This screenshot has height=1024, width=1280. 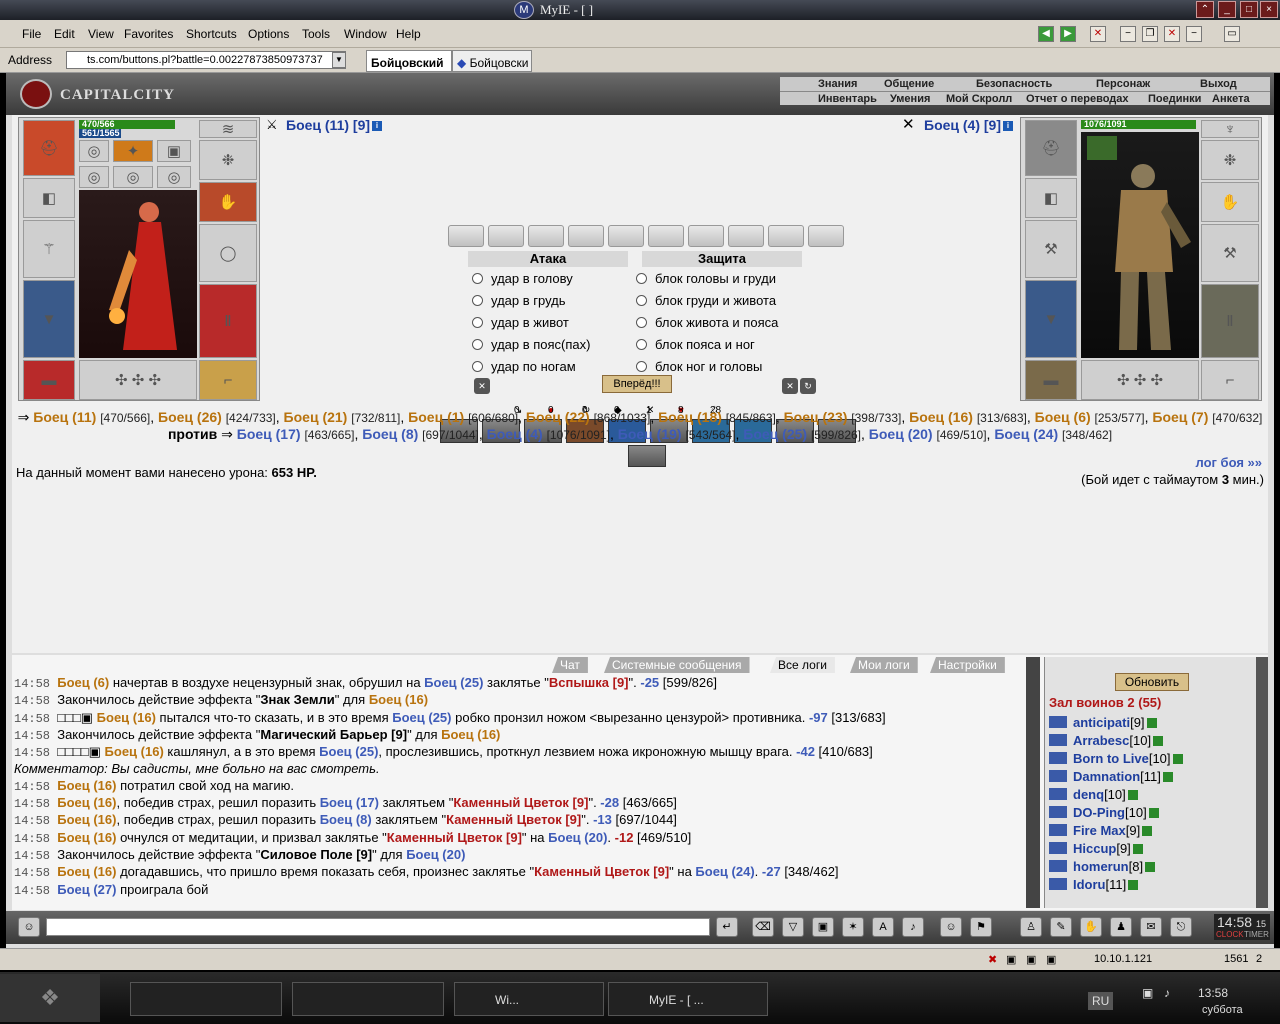 What do you see at coordinates (1061, 927) in the screenshot?
I see `quest-icon: ✎` at bounding box center [1061, 927].